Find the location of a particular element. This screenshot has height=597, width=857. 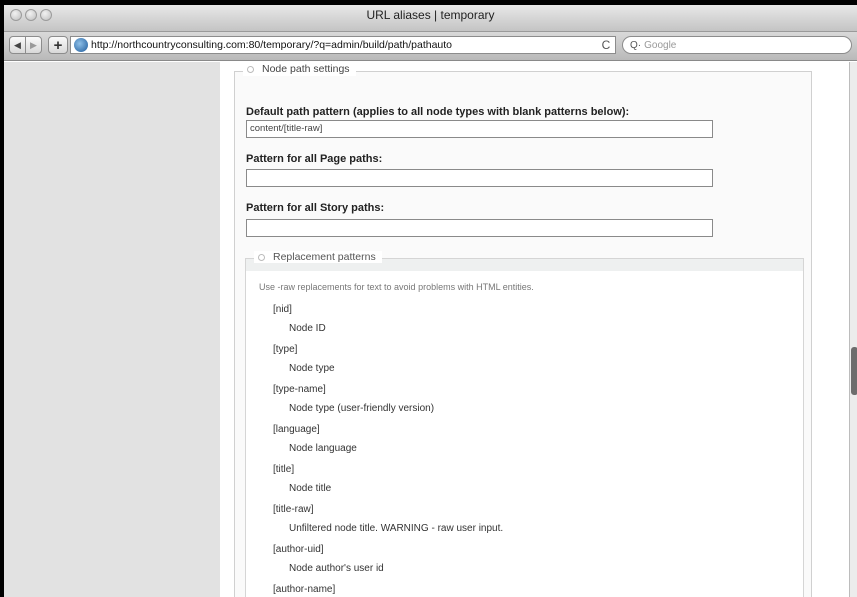

token-description: Node title is located at coordinates (310, 488).